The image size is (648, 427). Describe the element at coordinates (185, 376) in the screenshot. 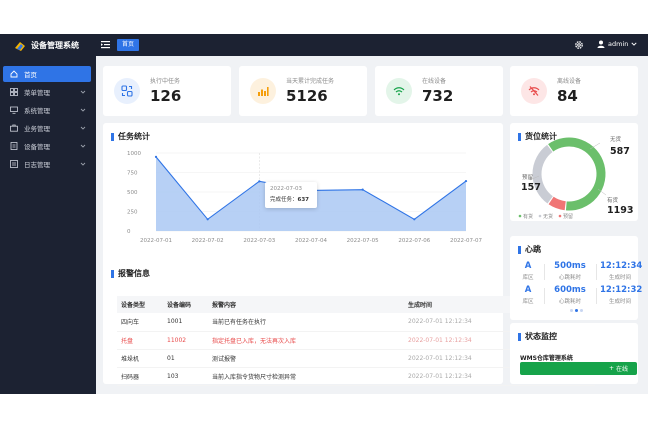

I see `cell-code: 103` at that location.